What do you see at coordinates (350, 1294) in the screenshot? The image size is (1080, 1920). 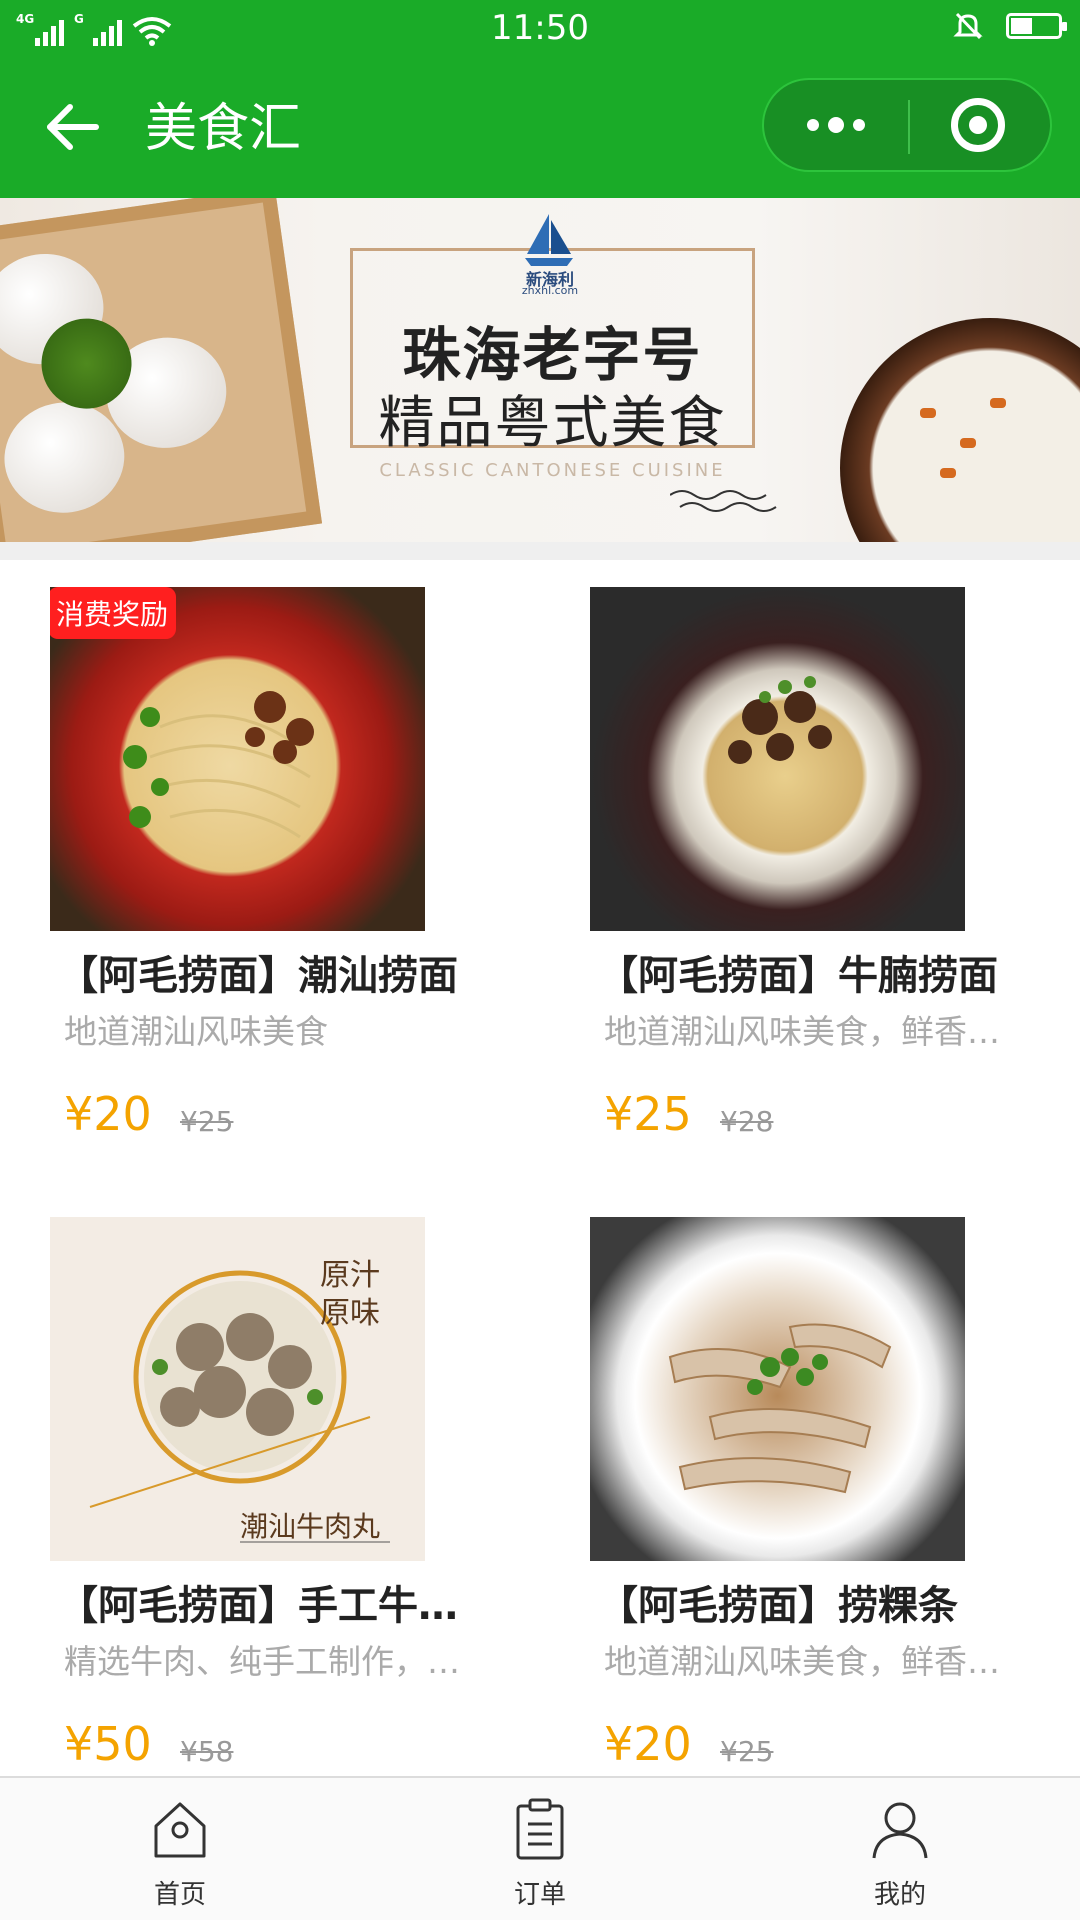 I see `product-image-caption: 原汁原味` at bounding box center [350, 1294].